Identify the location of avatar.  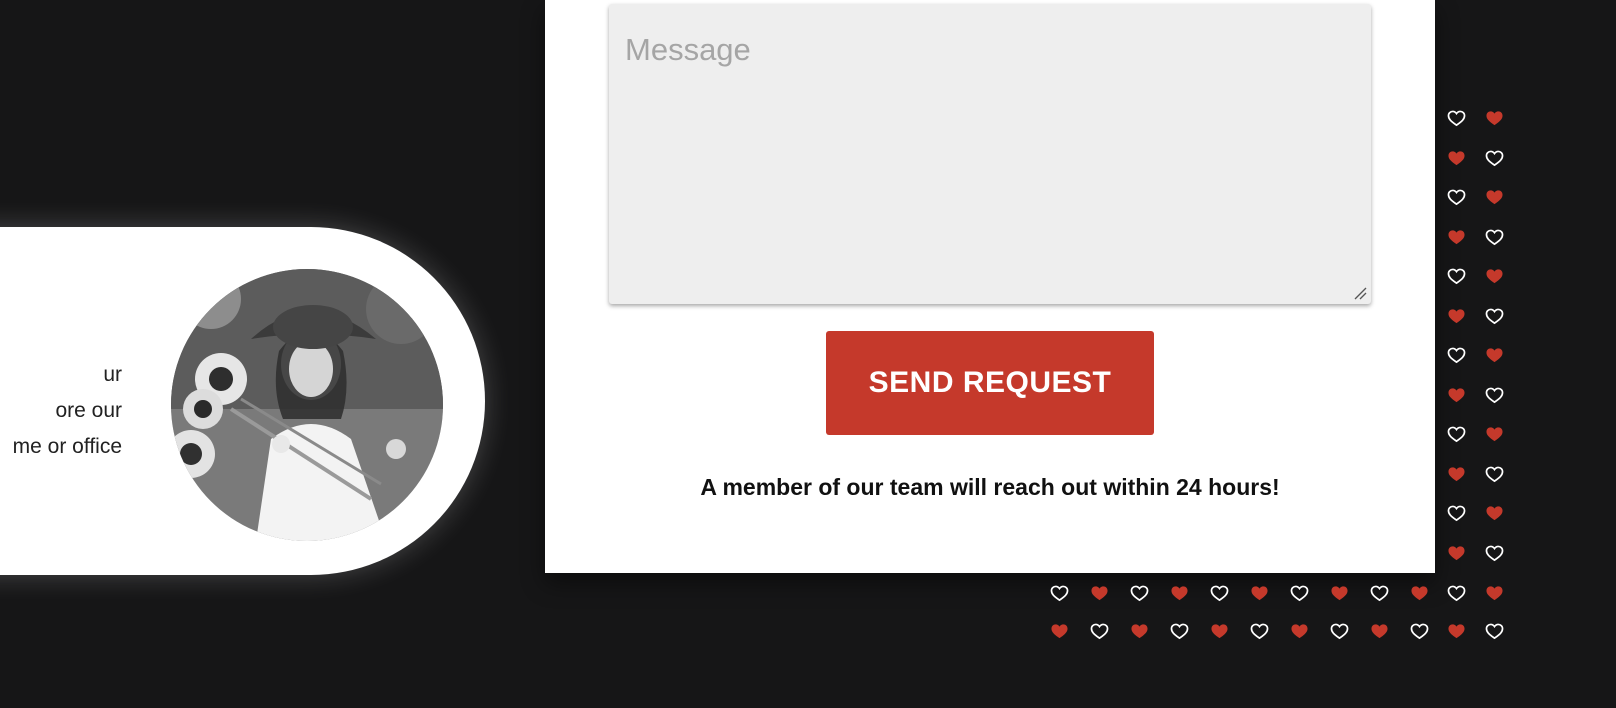
(307, 405).